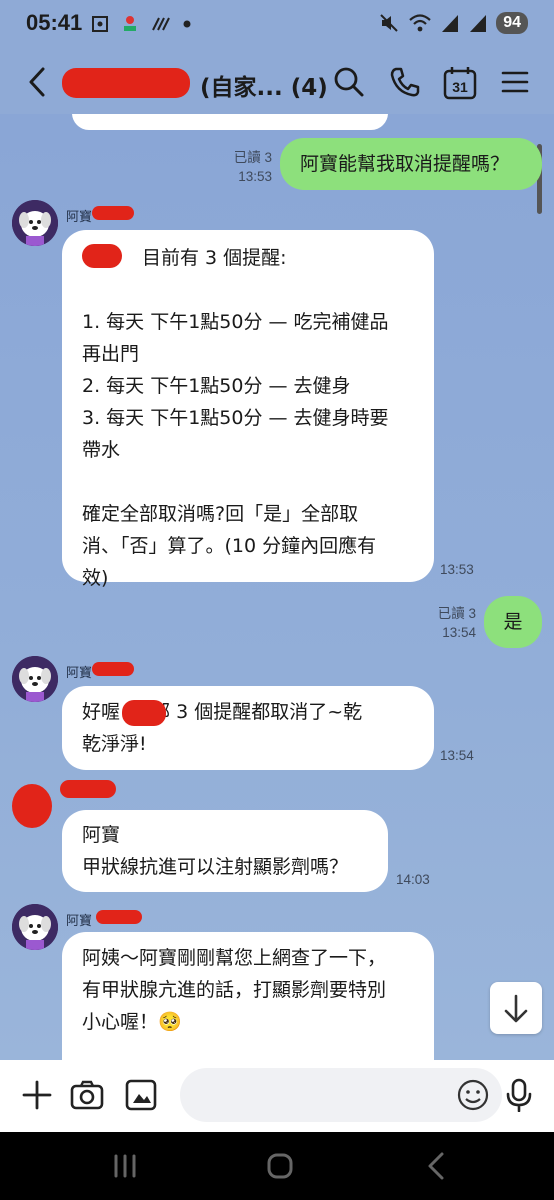  Describe the element at coordinates (280, 1166) in the screenshot. I see `home-icon` at that location.